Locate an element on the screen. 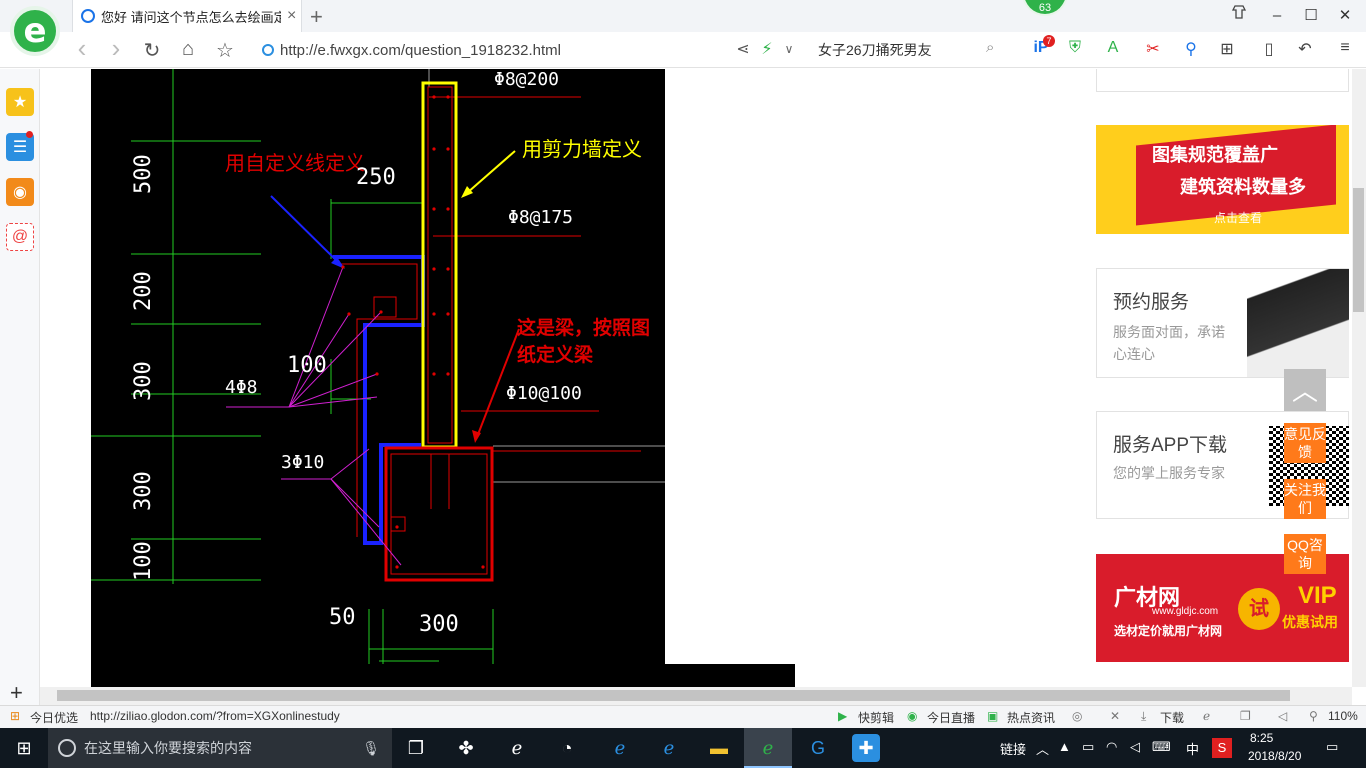 The width and height of the screenshot is (1366, 768). handshake-image is located at coordinates (1298, 323).